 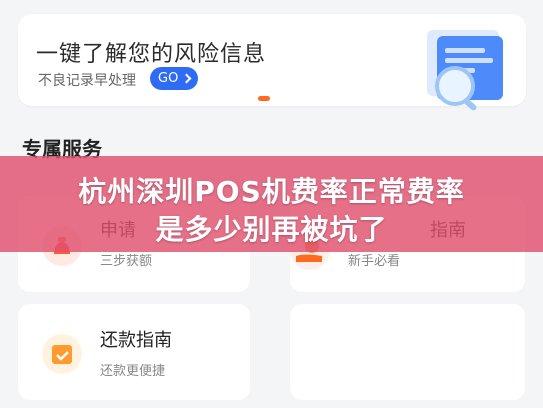 What do you see at coordinates (271, 191) in the screenshot?
I see `banner-line-1: 杭州深圳POS机费率正常费率` at bounding box center [271, 191].